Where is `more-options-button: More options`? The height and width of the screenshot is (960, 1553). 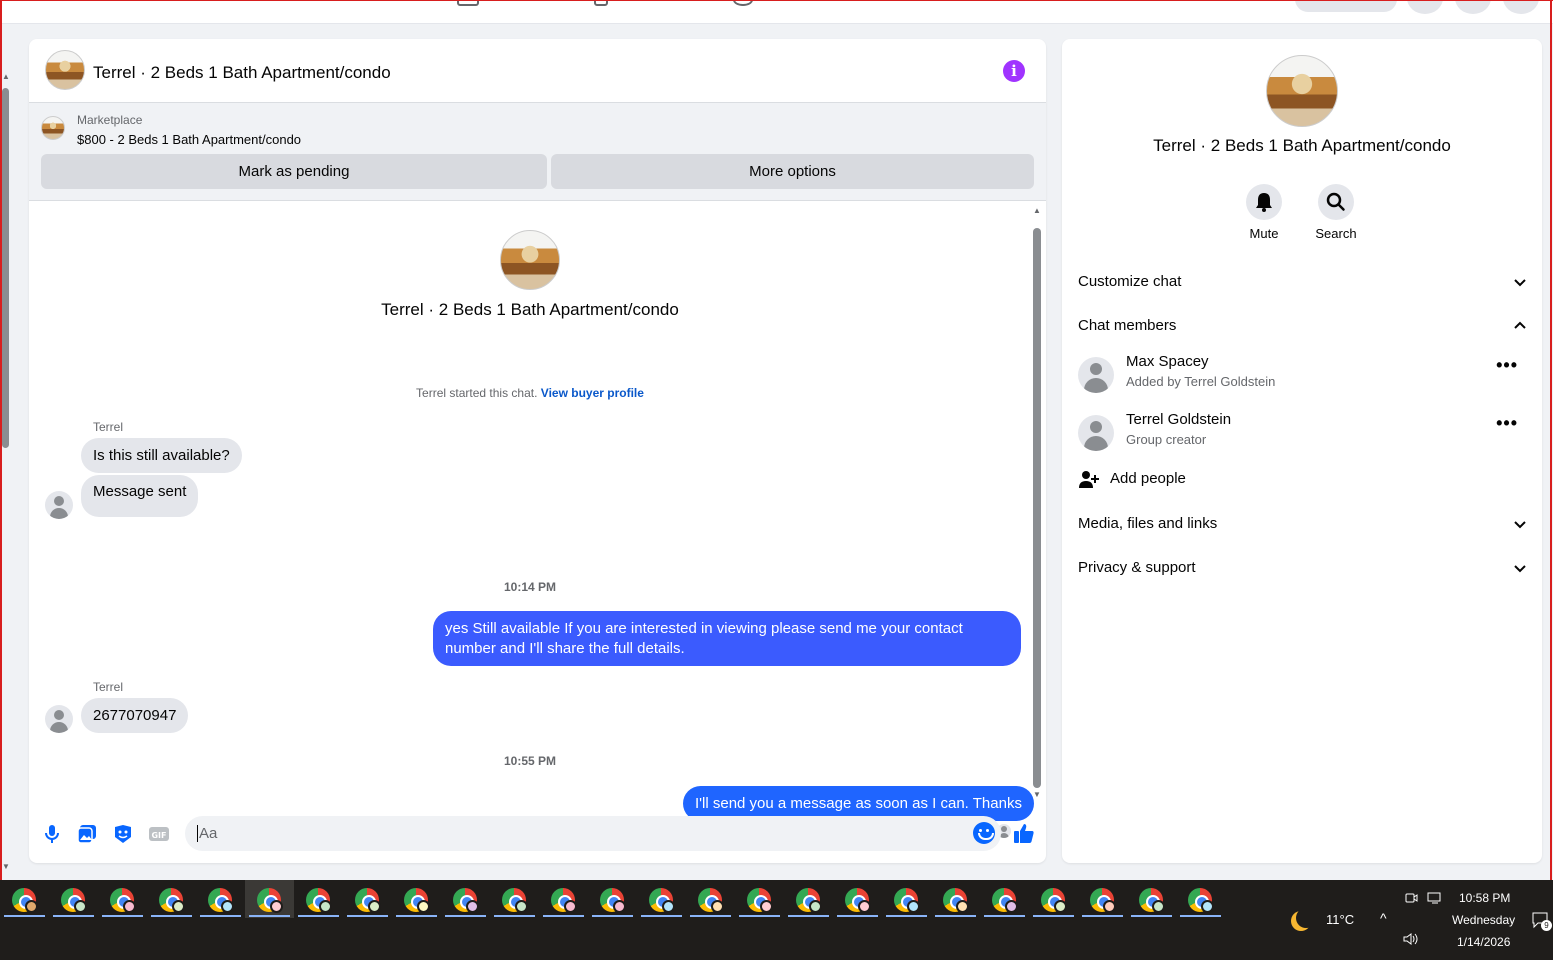
more-options-button: More options is located at coordinates (792, 171).